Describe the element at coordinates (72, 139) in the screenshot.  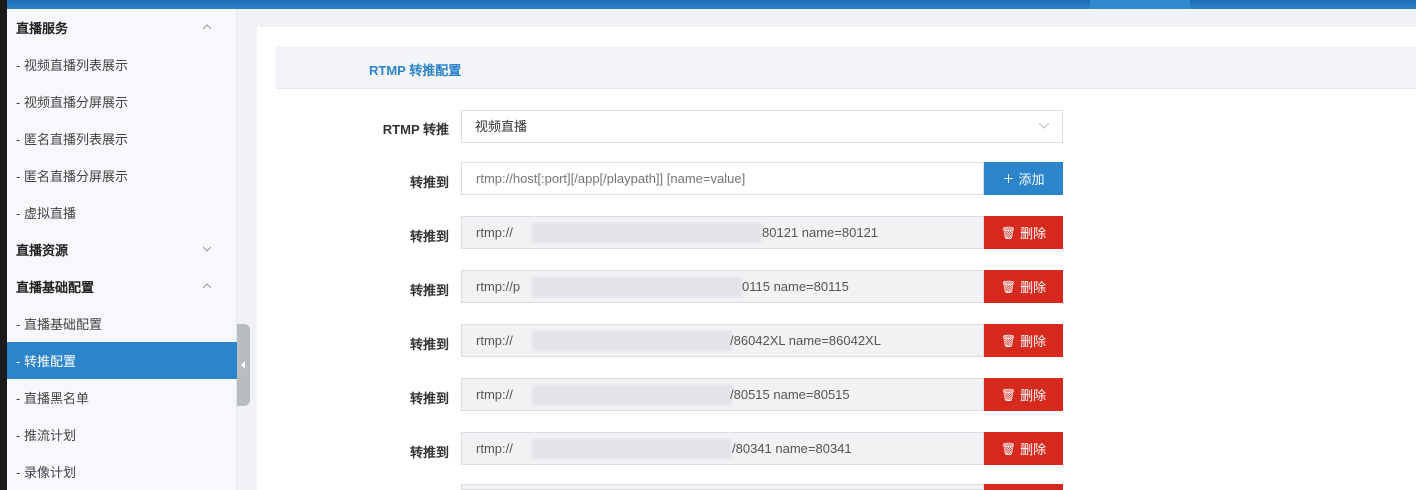
I see `sidebar-item-label: - 匿名直播列表展示` at that location.